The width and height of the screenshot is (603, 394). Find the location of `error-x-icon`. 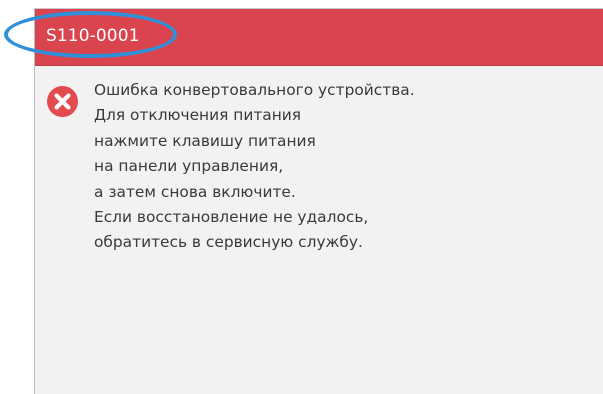

error-x-icon is located at coordinates (62, 101).